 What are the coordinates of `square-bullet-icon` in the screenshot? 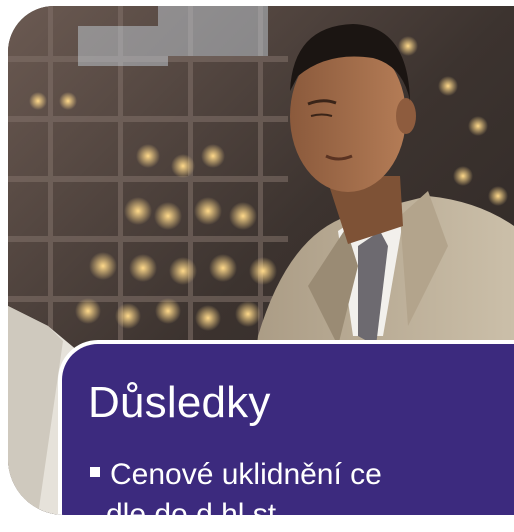 It's located at (95, 472).